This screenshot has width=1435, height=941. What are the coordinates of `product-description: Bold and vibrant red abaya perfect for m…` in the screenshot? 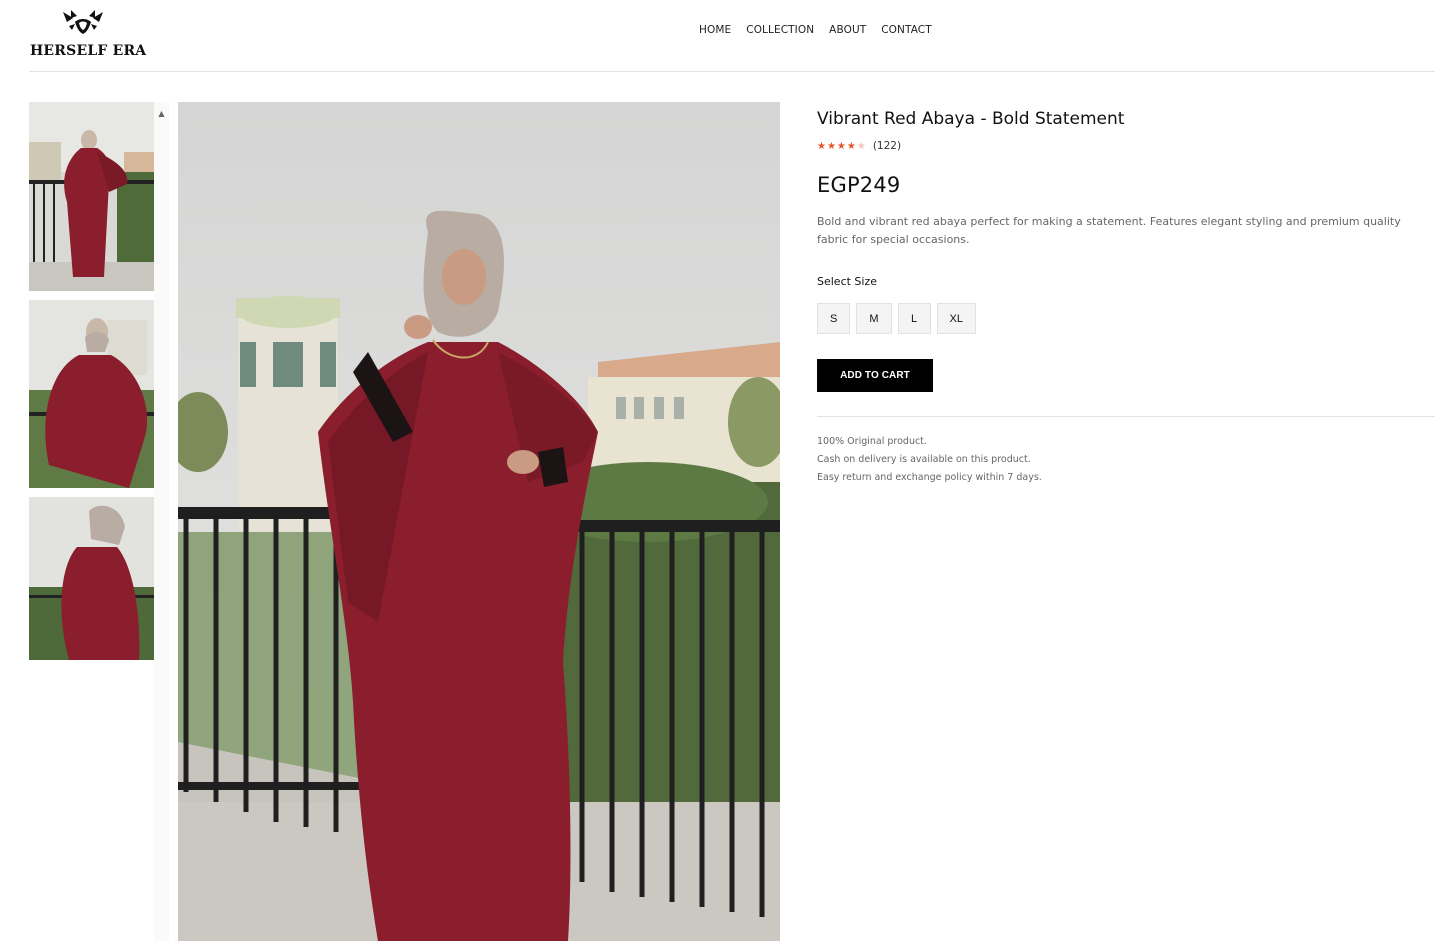 It's located at (1109, 230).